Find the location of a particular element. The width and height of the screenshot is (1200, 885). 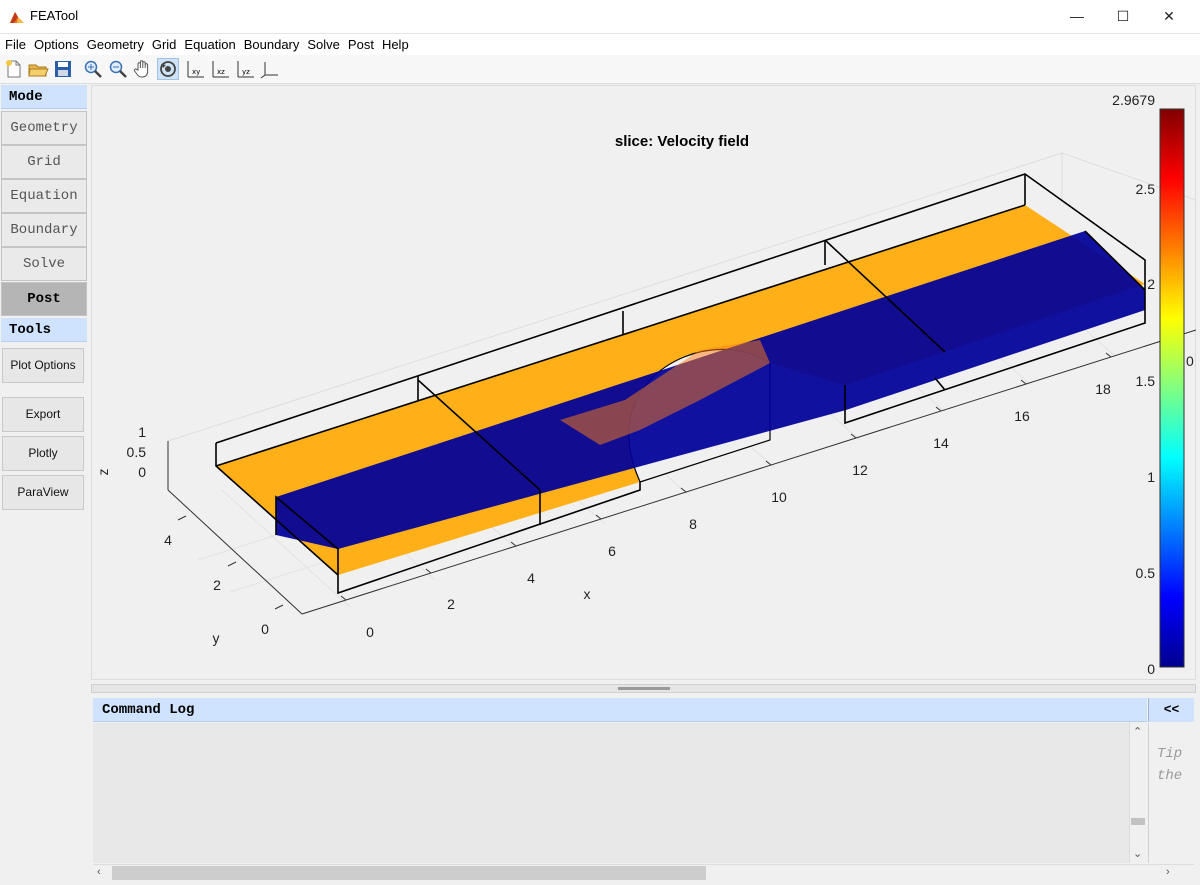

tip-panel: Tip the is located at coordinates (1171, 793).